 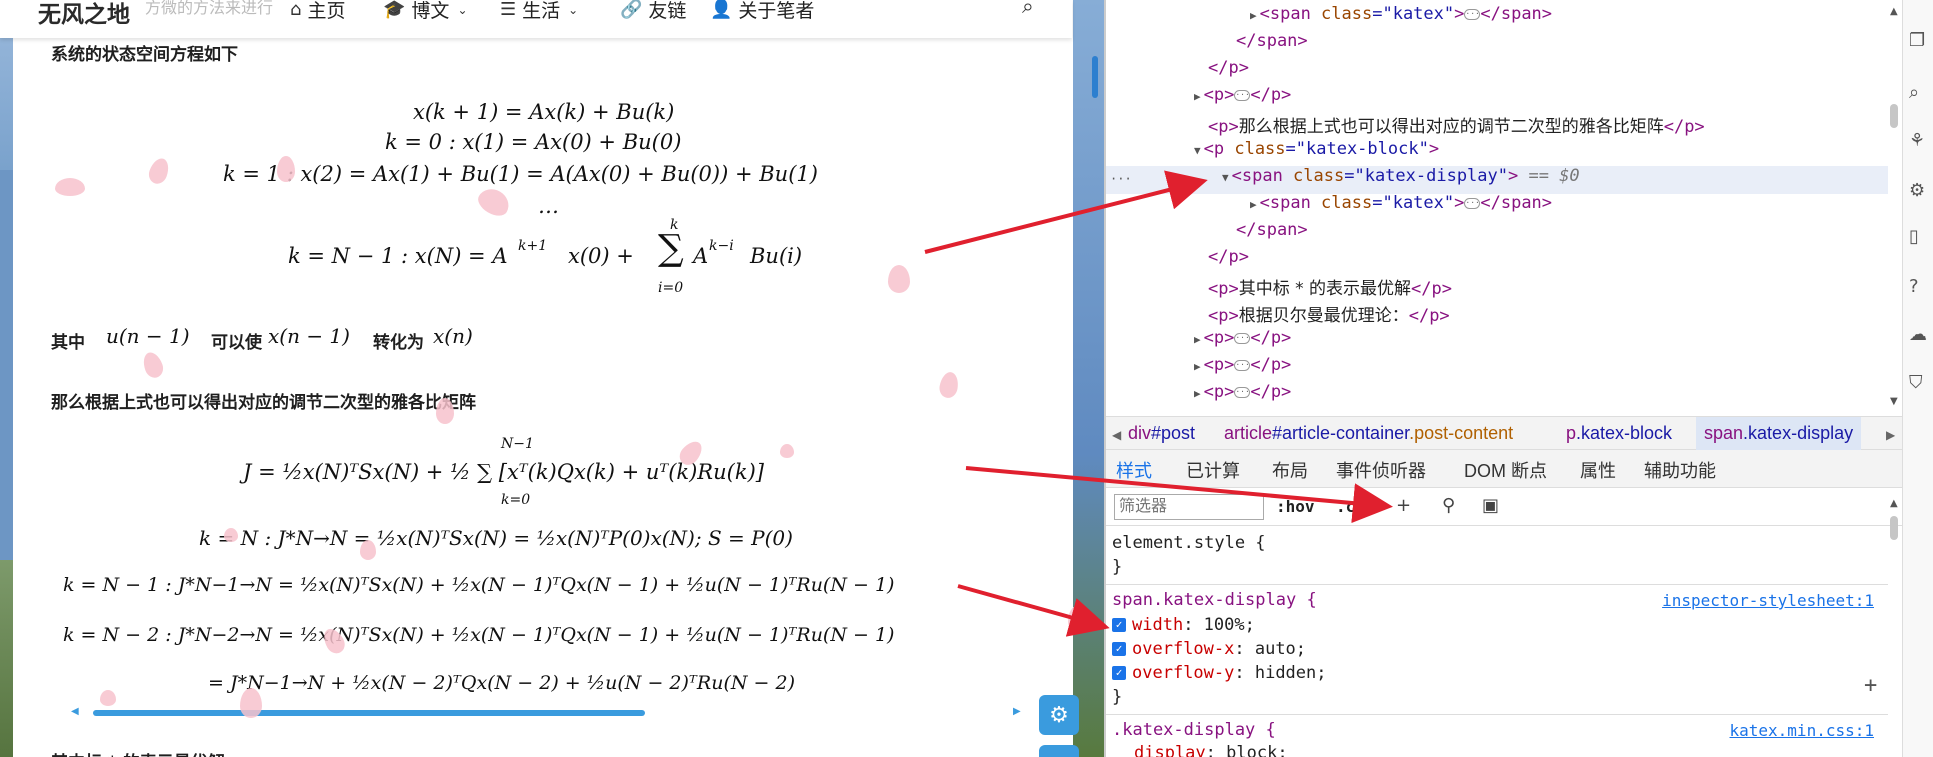 I want to click on nav-posts: 🎓 博文 ⌄, so click(x=425, y=11).